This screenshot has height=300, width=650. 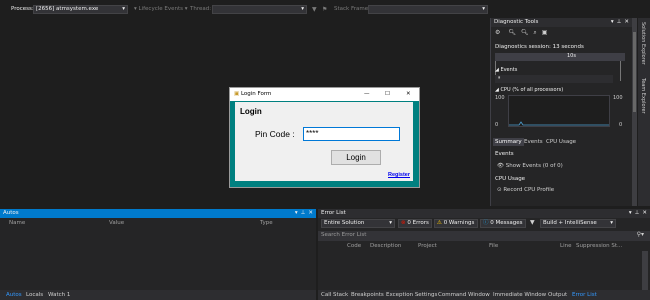 What do you see at coordinates (643, 96) in the screenshot?
I see `side-tab-team-explorer: Team Explorer` at bounding box center [643, 96].